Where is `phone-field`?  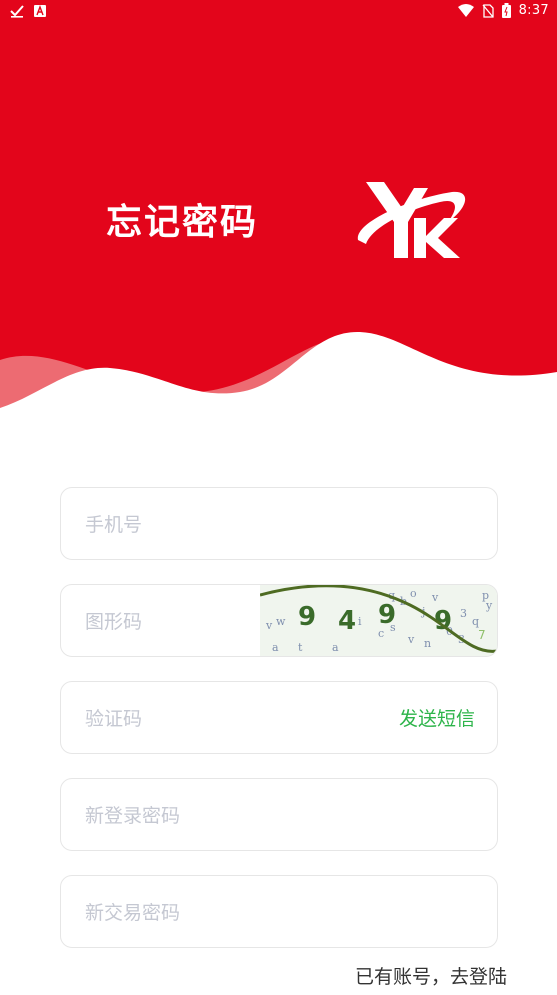
phone-field is located at coordinates (279, 523).